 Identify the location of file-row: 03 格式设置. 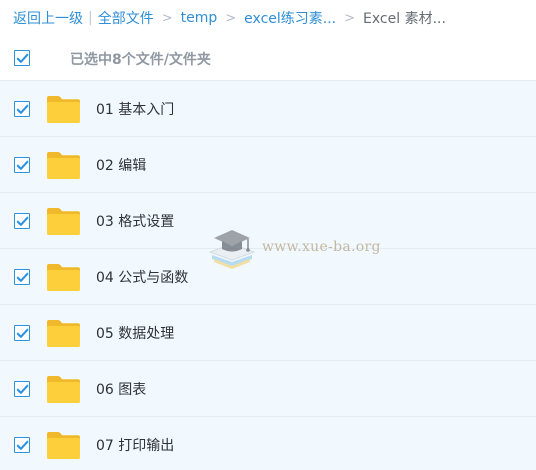
(268, 220).